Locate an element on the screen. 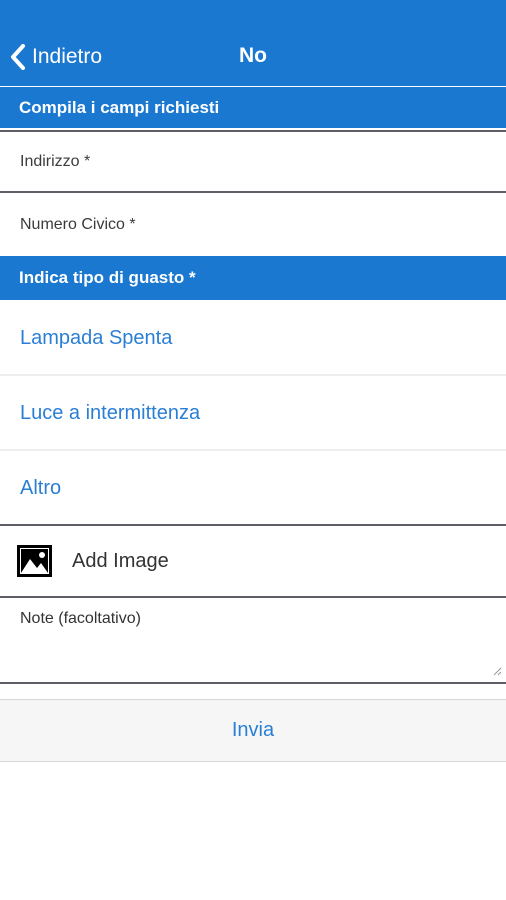  fault-option-label: Lampada Spenta is located at coordinates (96, 337).